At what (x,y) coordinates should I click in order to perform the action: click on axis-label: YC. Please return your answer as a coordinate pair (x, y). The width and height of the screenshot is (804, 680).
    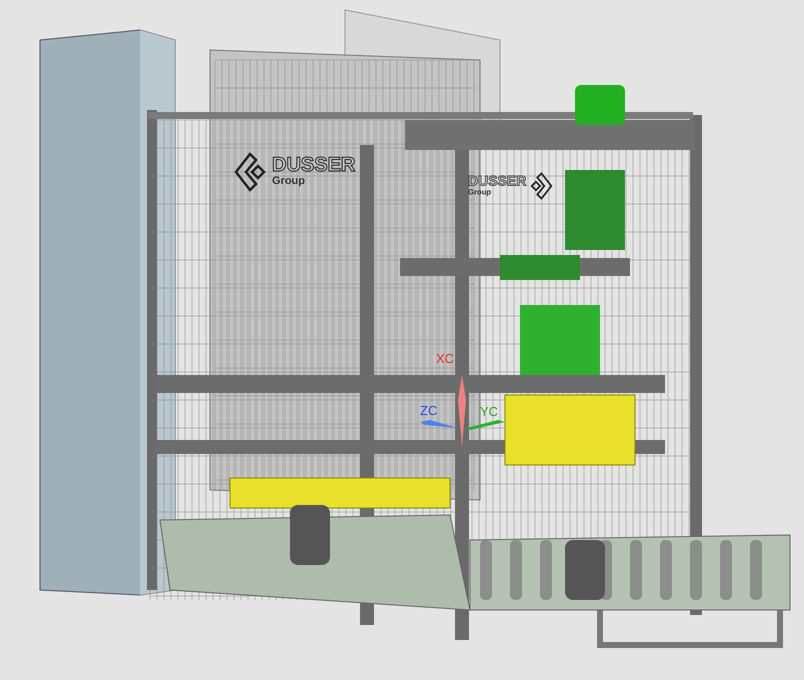
    Looking at the image, I should click on (489, 411).